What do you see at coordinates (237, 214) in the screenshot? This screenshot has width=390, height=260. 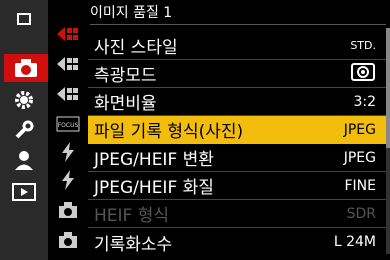 I see `menu-item-heif-format: HEIF 형식 SDR` at bounding box center [237, 214].